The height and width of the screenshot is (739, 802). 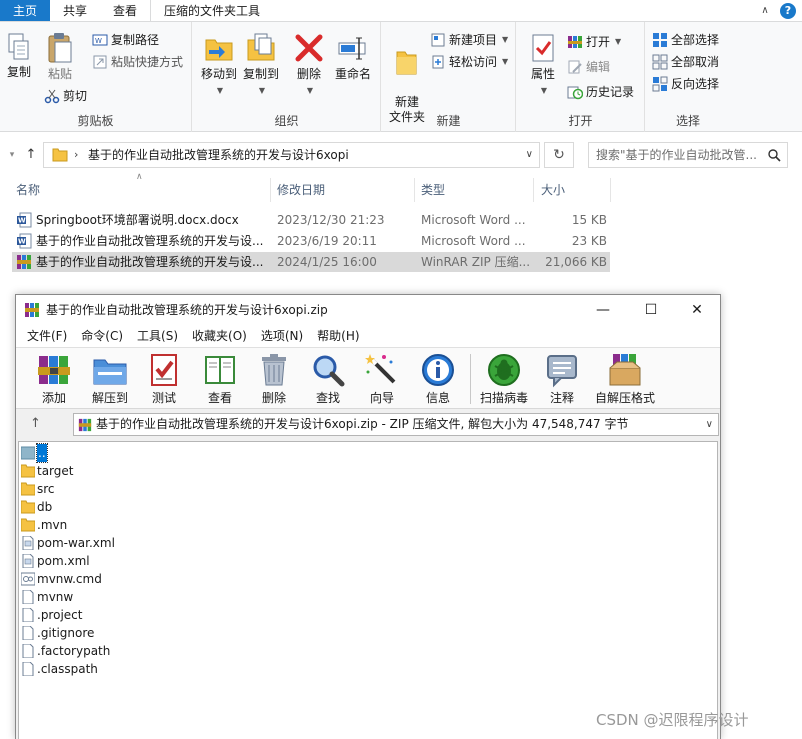 What do you see at coordinates (709, 424) in the screenshot?
I see `winrar-path-dropdown-icon: ∨` at bounding box center [709, 424].